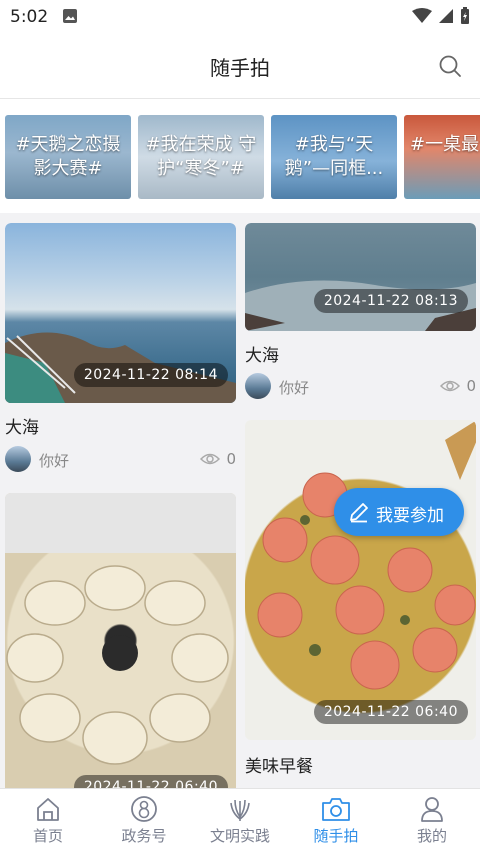 The image size is (480, 854). Describe the element at coordinates (445, 144) in the screenshot. I see `topic-label: #一桌最浓` at that location.